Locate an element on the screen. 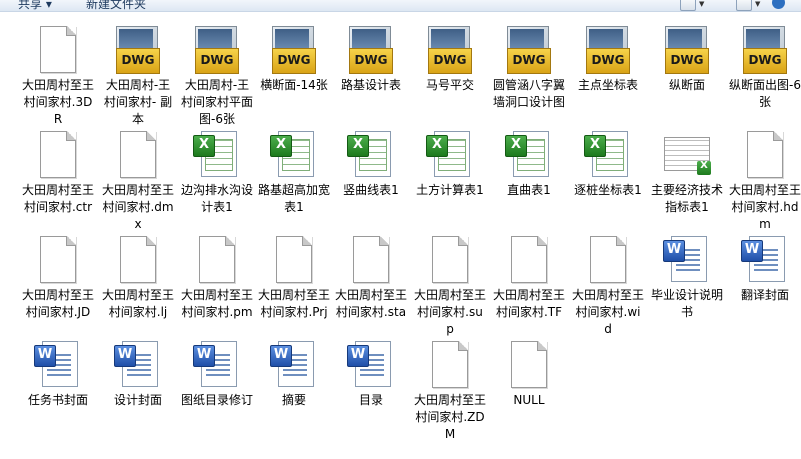  file-item: X 逐桩坐标表1 is located at coordinates (608, 158).